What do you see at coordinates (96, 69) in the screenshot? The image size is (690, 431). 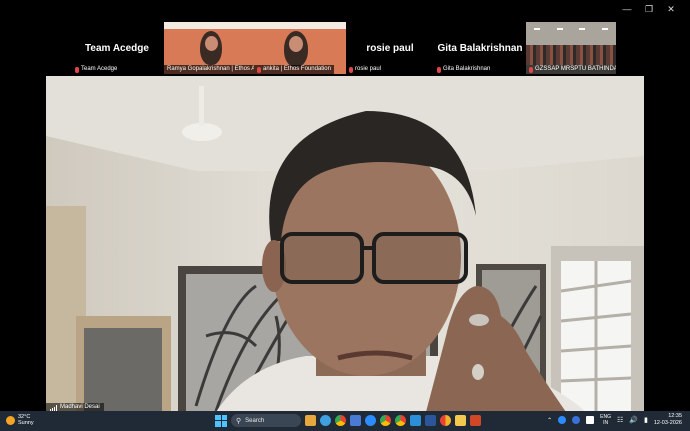 I see `participant-label: Team Acedge` at bounding box center [96, 69].